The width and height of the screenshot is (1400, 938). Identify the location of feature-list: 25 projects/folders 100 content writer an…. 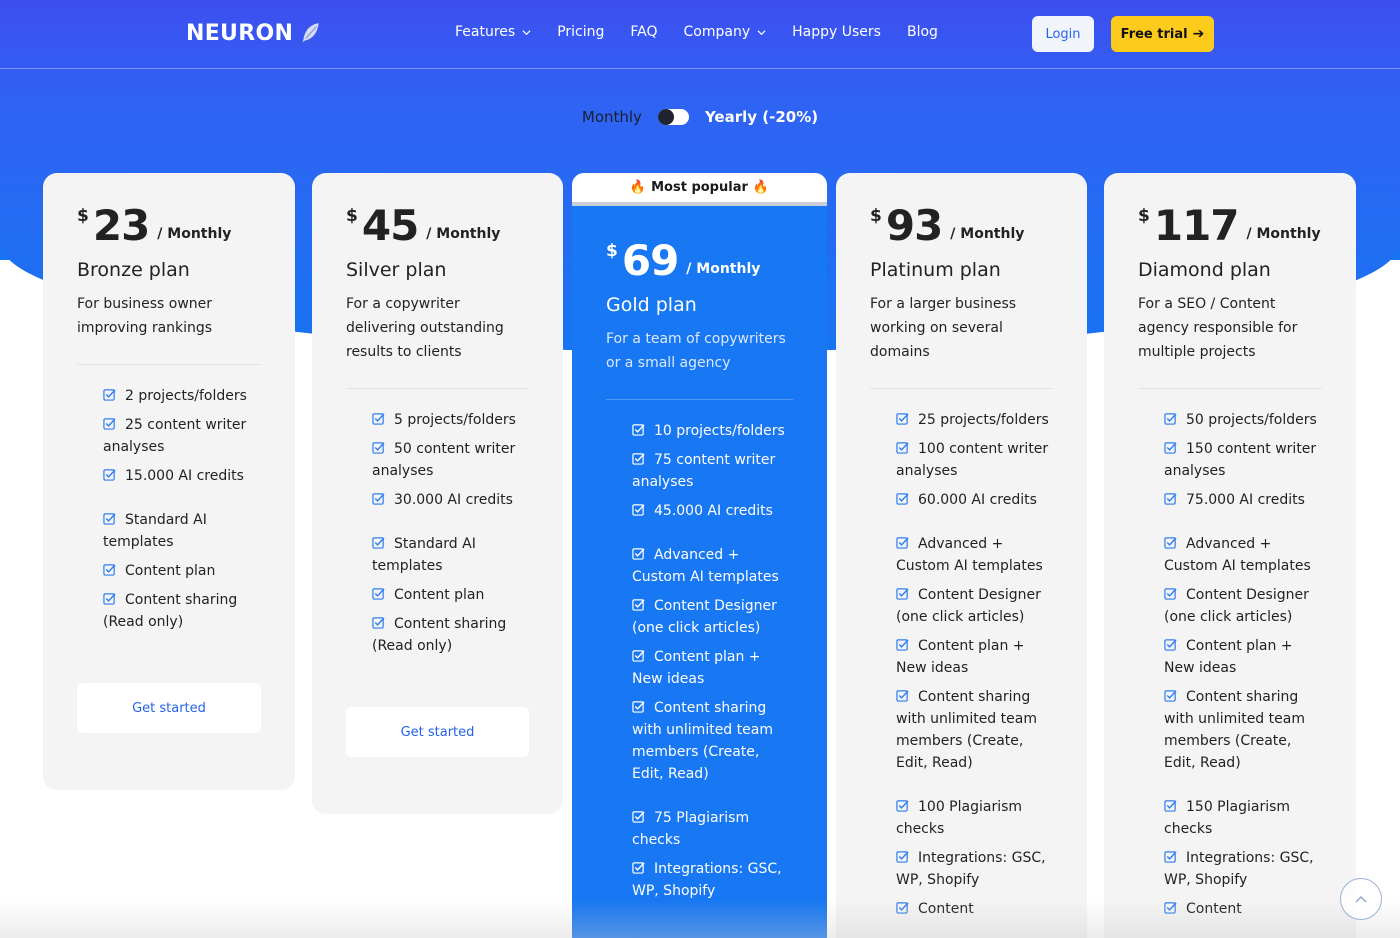
(961, 664).